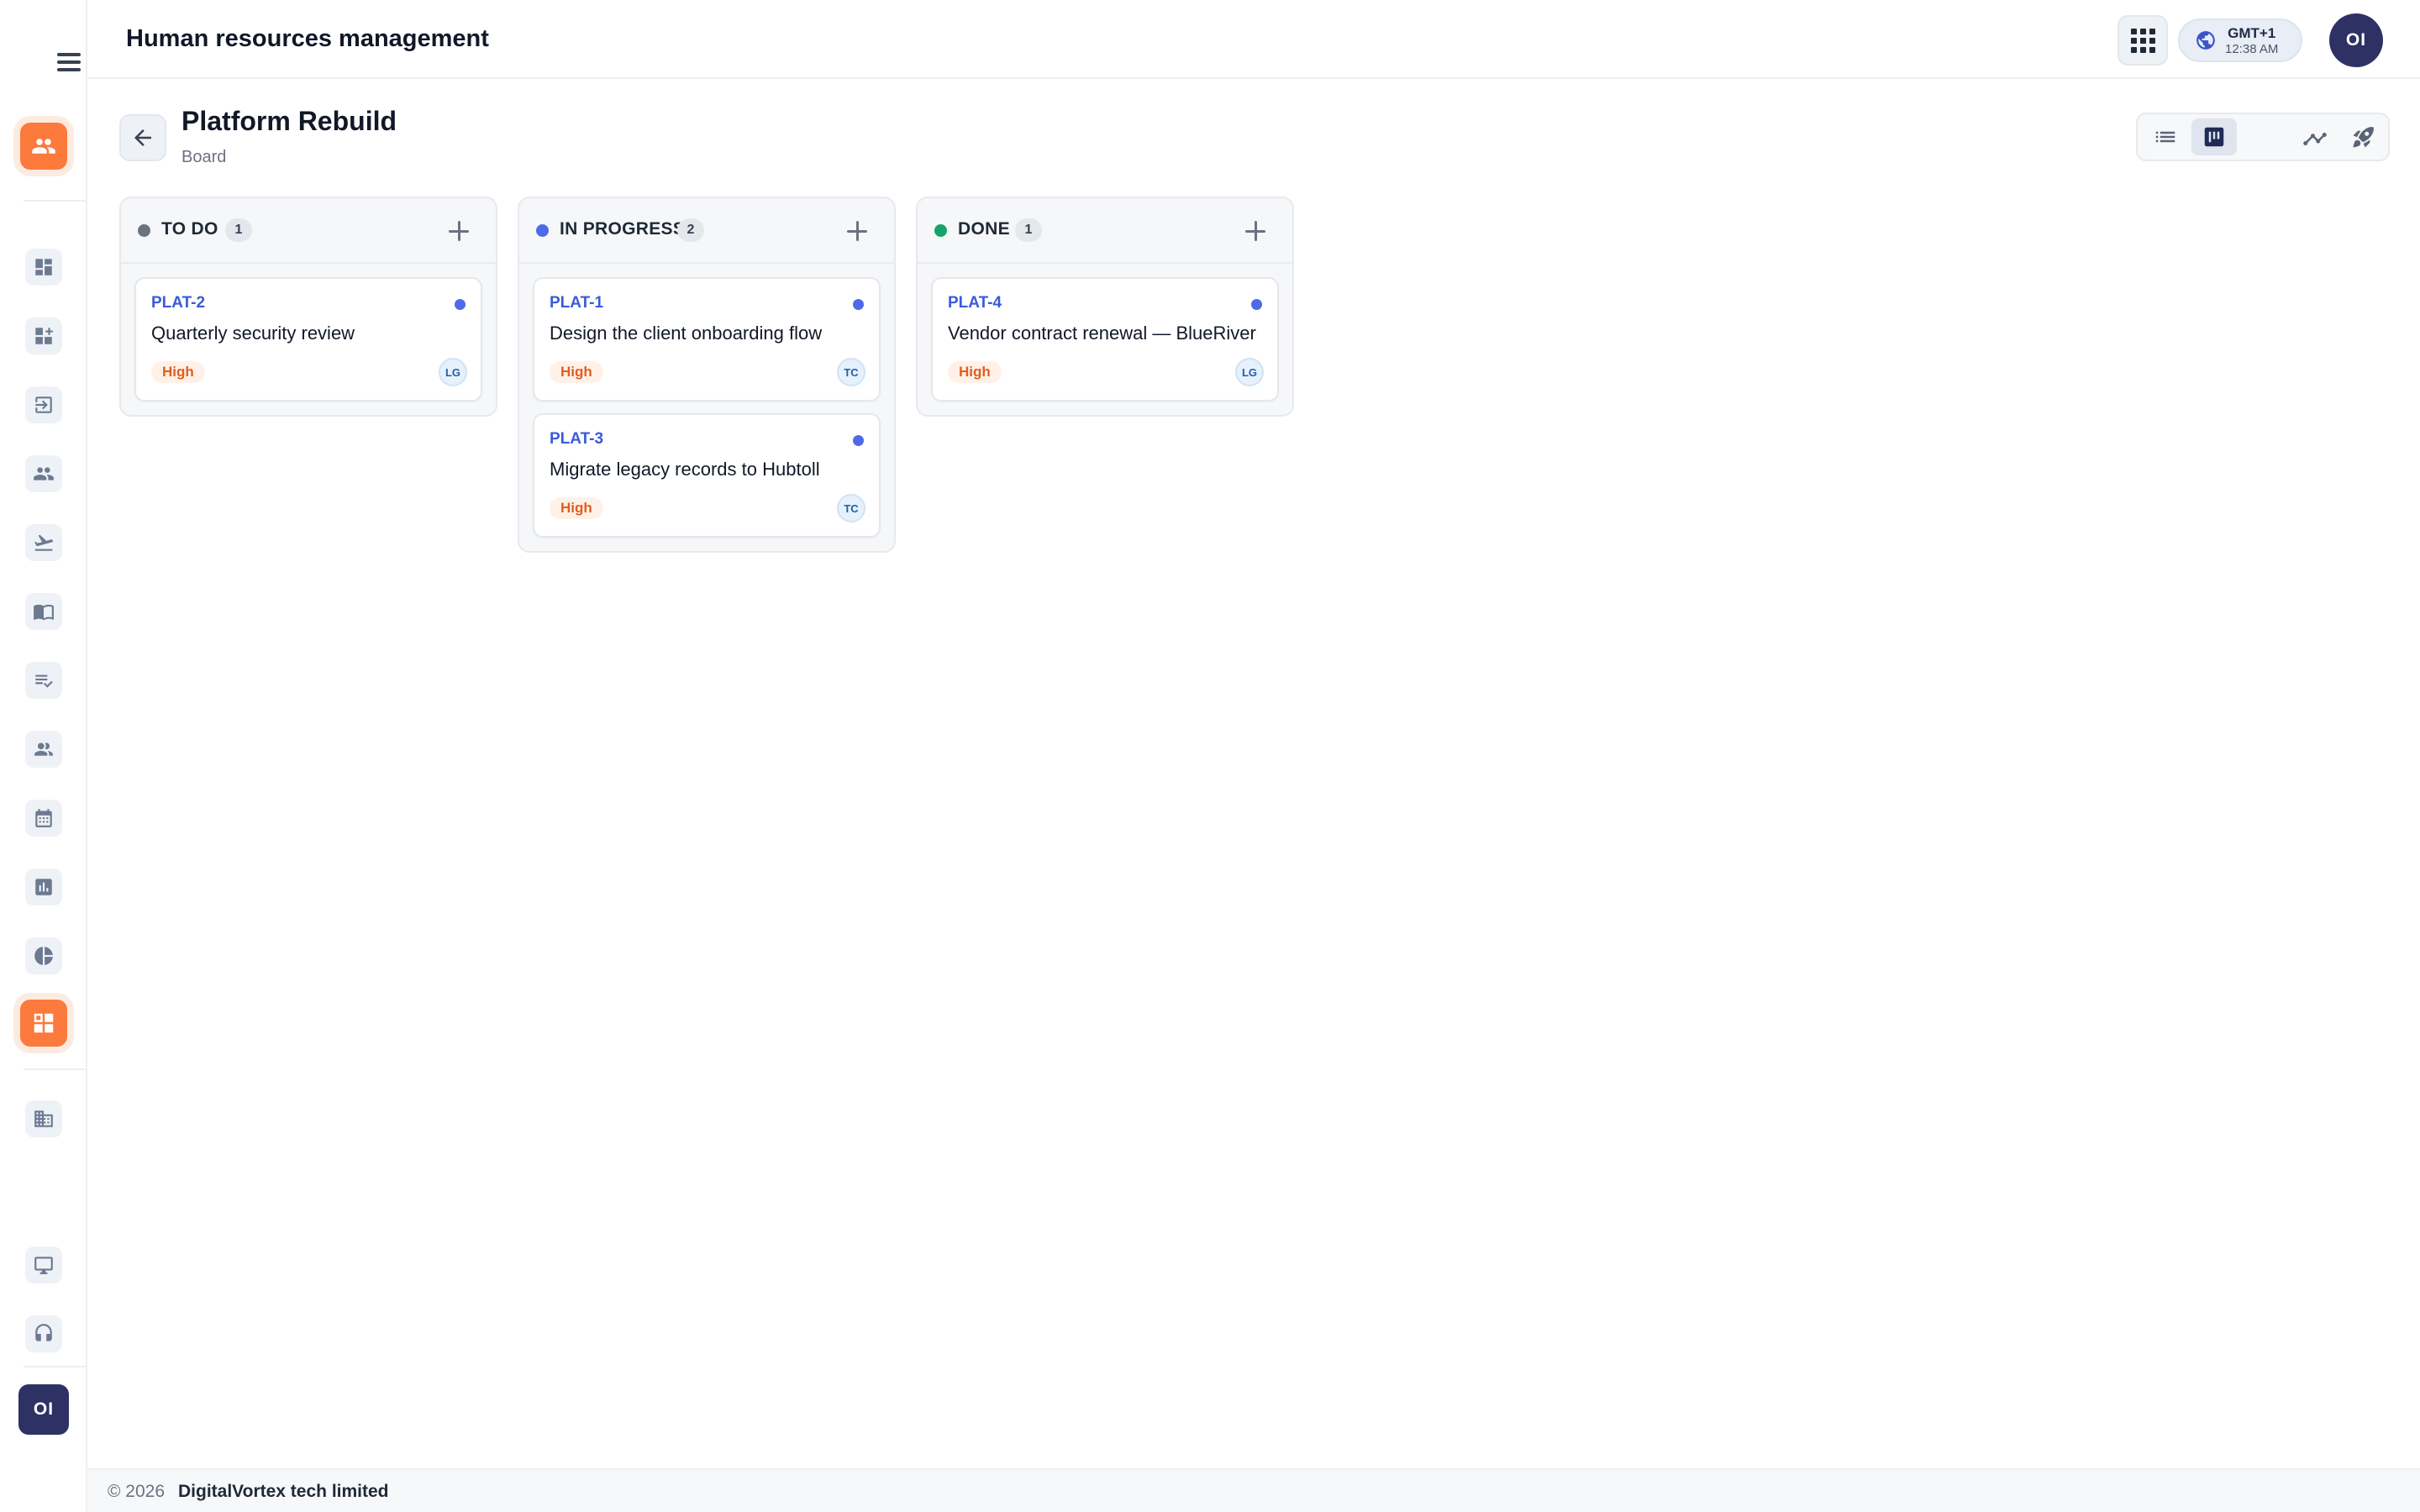  I want to click on sidebar-item-login, so click(43, 404).